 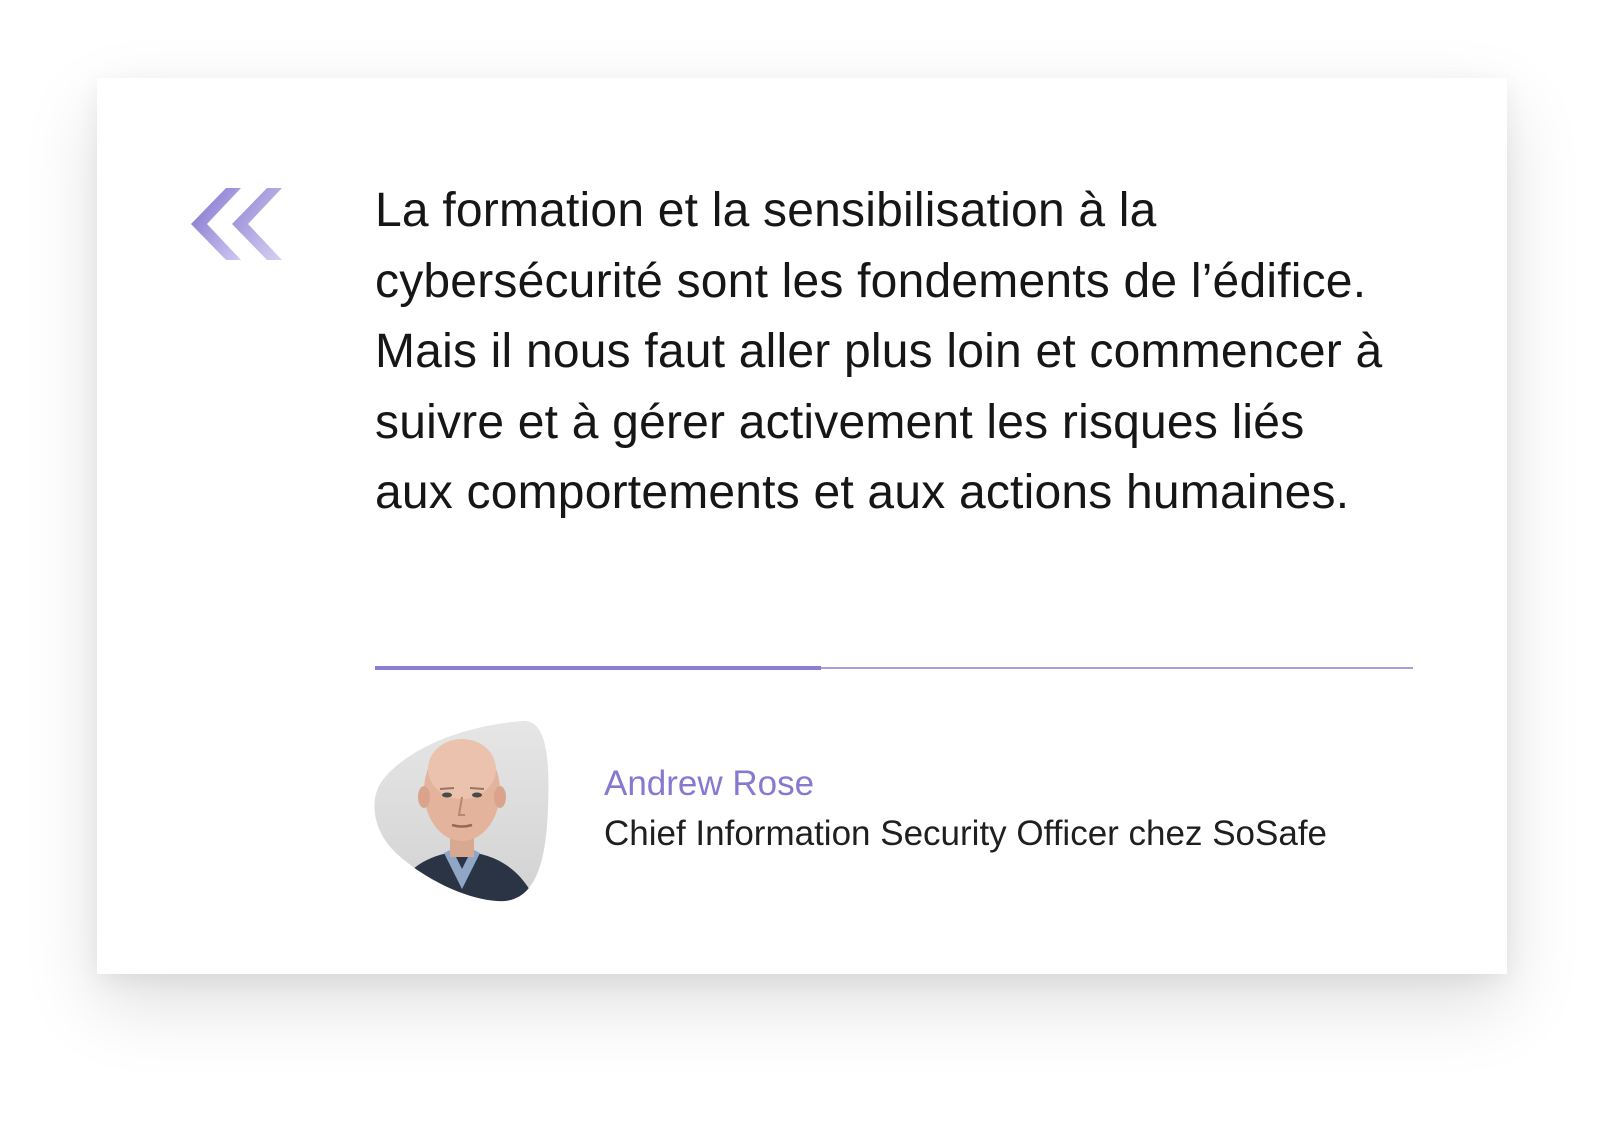 What do you see at coordinates (461, 811) in the screenshot?
I see `author-avatar` at bounding box center [461, 811].